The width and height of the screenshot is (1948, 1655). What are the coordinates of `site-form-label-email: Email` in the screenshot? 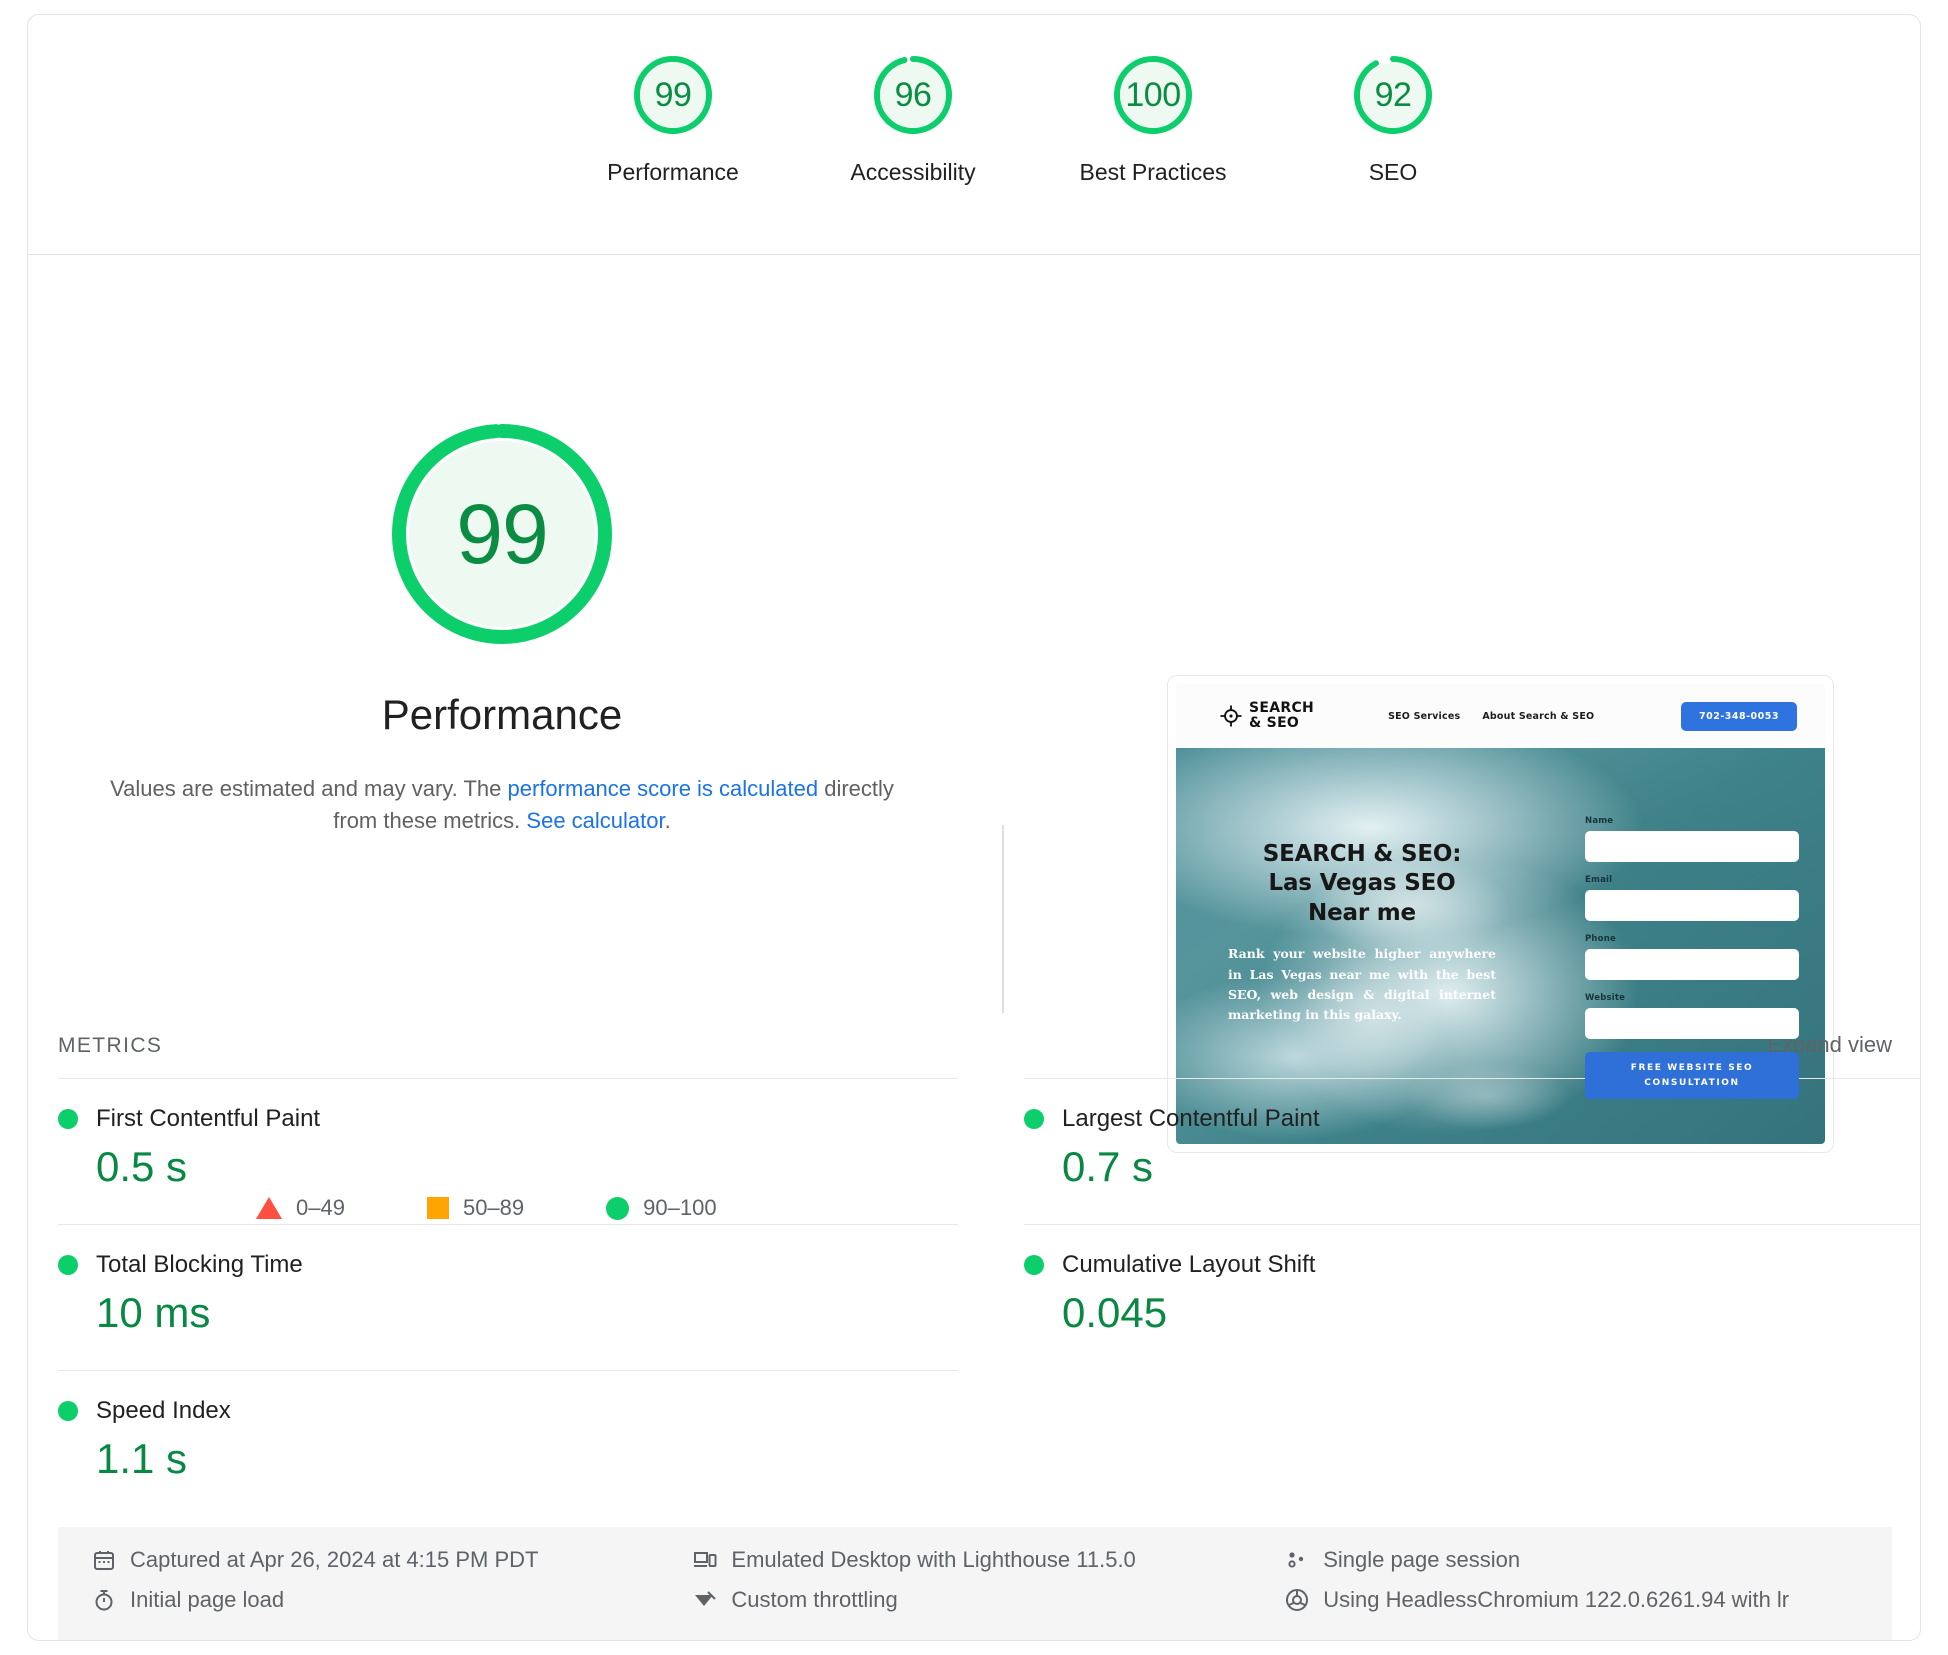 It's located at (1599, 880).